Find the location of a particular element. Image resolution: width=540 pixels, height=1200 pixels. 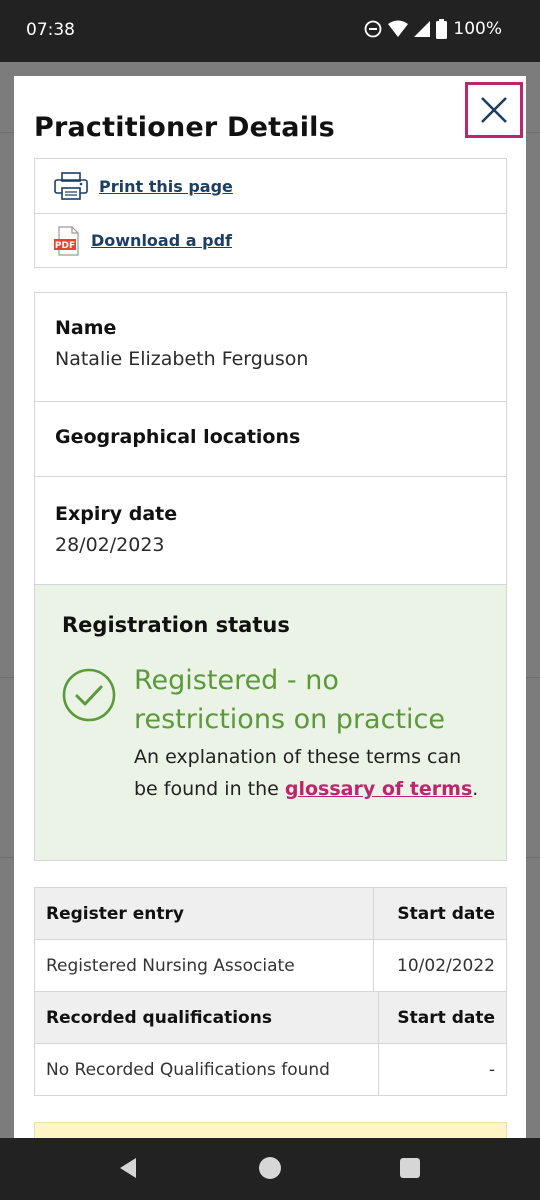

register-entry-header: Register entry is located at coordinates (204, 913).